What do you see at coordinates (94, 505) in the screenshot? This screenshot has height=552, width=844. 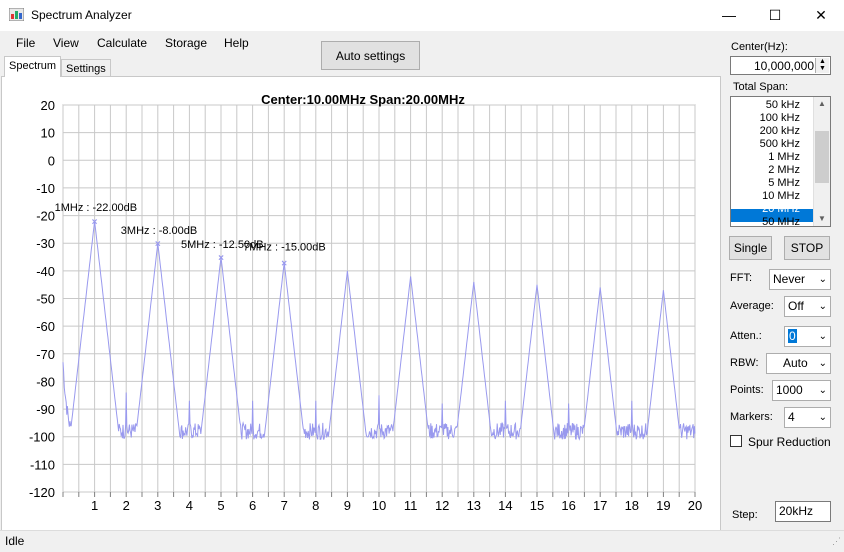 I see `x-tick-label: 1` at bounding box center [94, 505].